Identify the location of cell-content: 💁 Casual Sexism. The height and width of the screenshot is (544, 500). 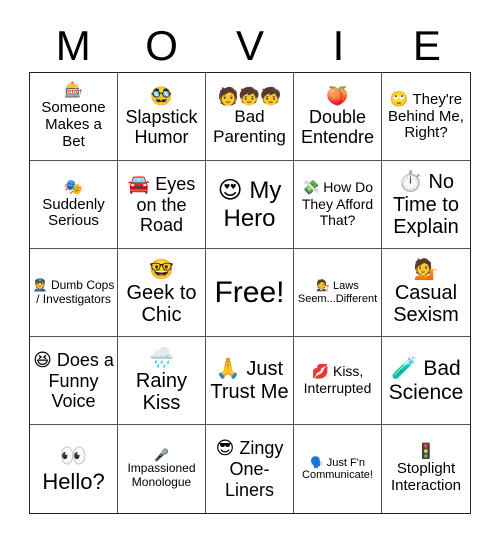
(426, 292).